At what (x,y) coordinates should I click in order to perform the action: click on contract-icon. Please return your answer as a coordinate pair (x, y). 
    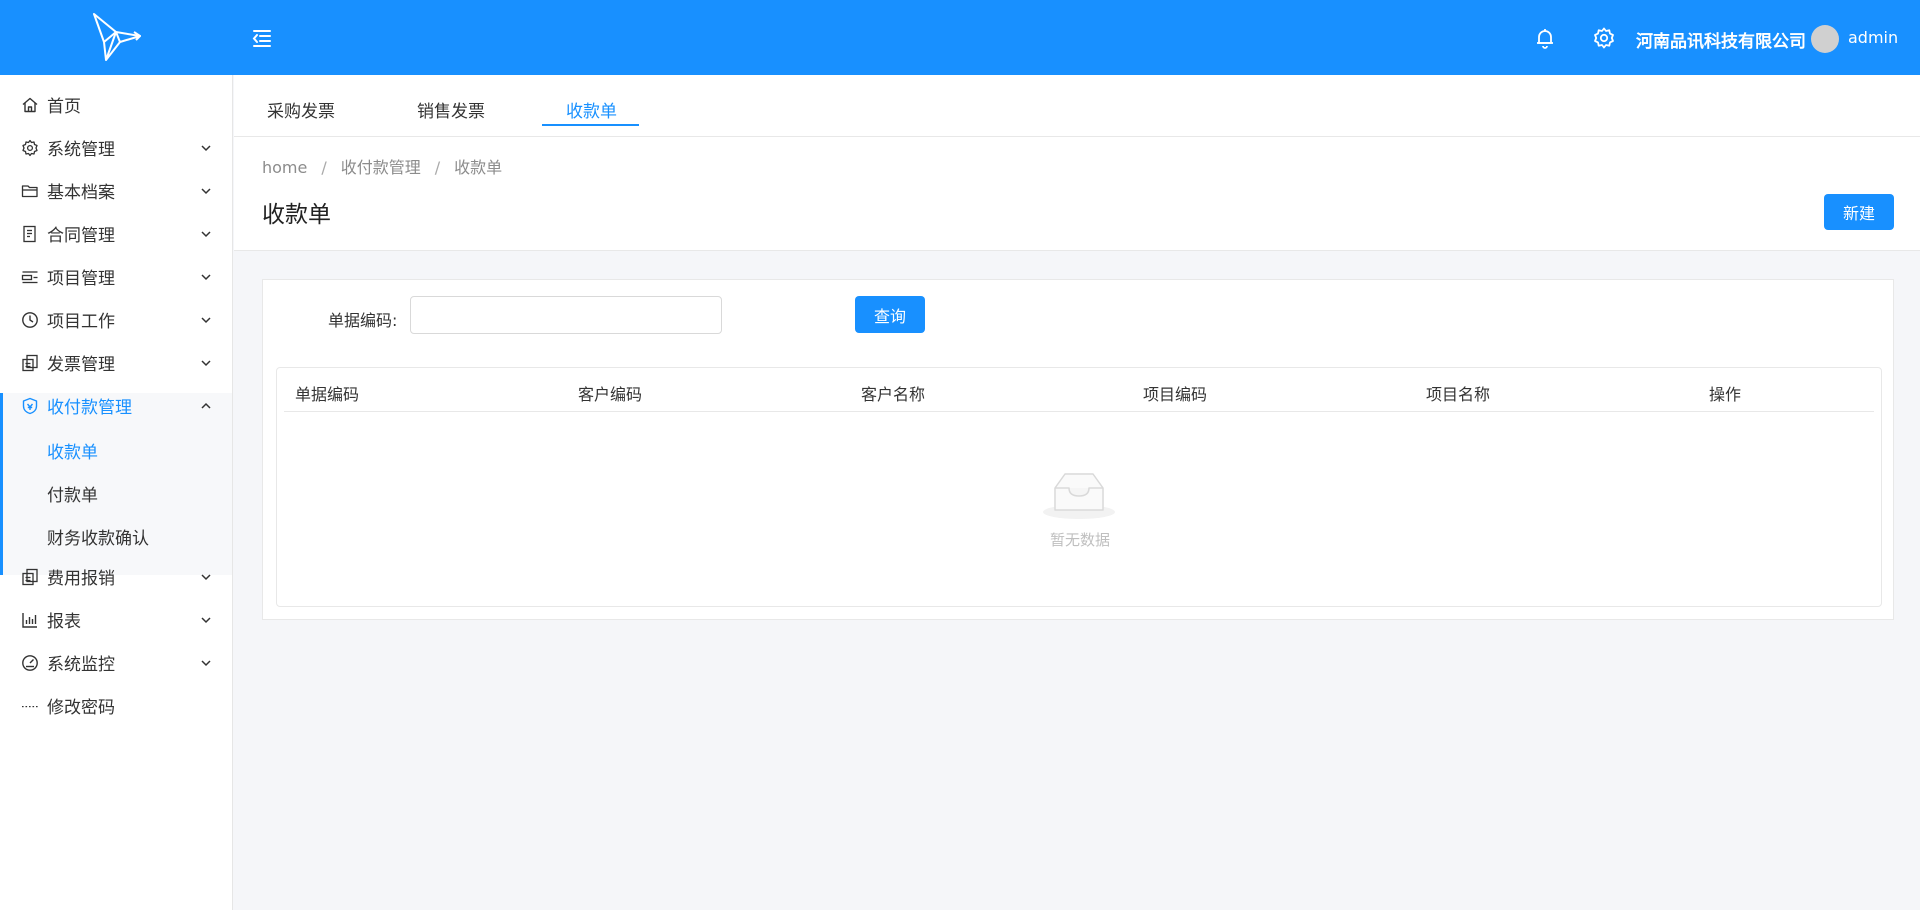
    Looking at the image, I should click on (29, 233).